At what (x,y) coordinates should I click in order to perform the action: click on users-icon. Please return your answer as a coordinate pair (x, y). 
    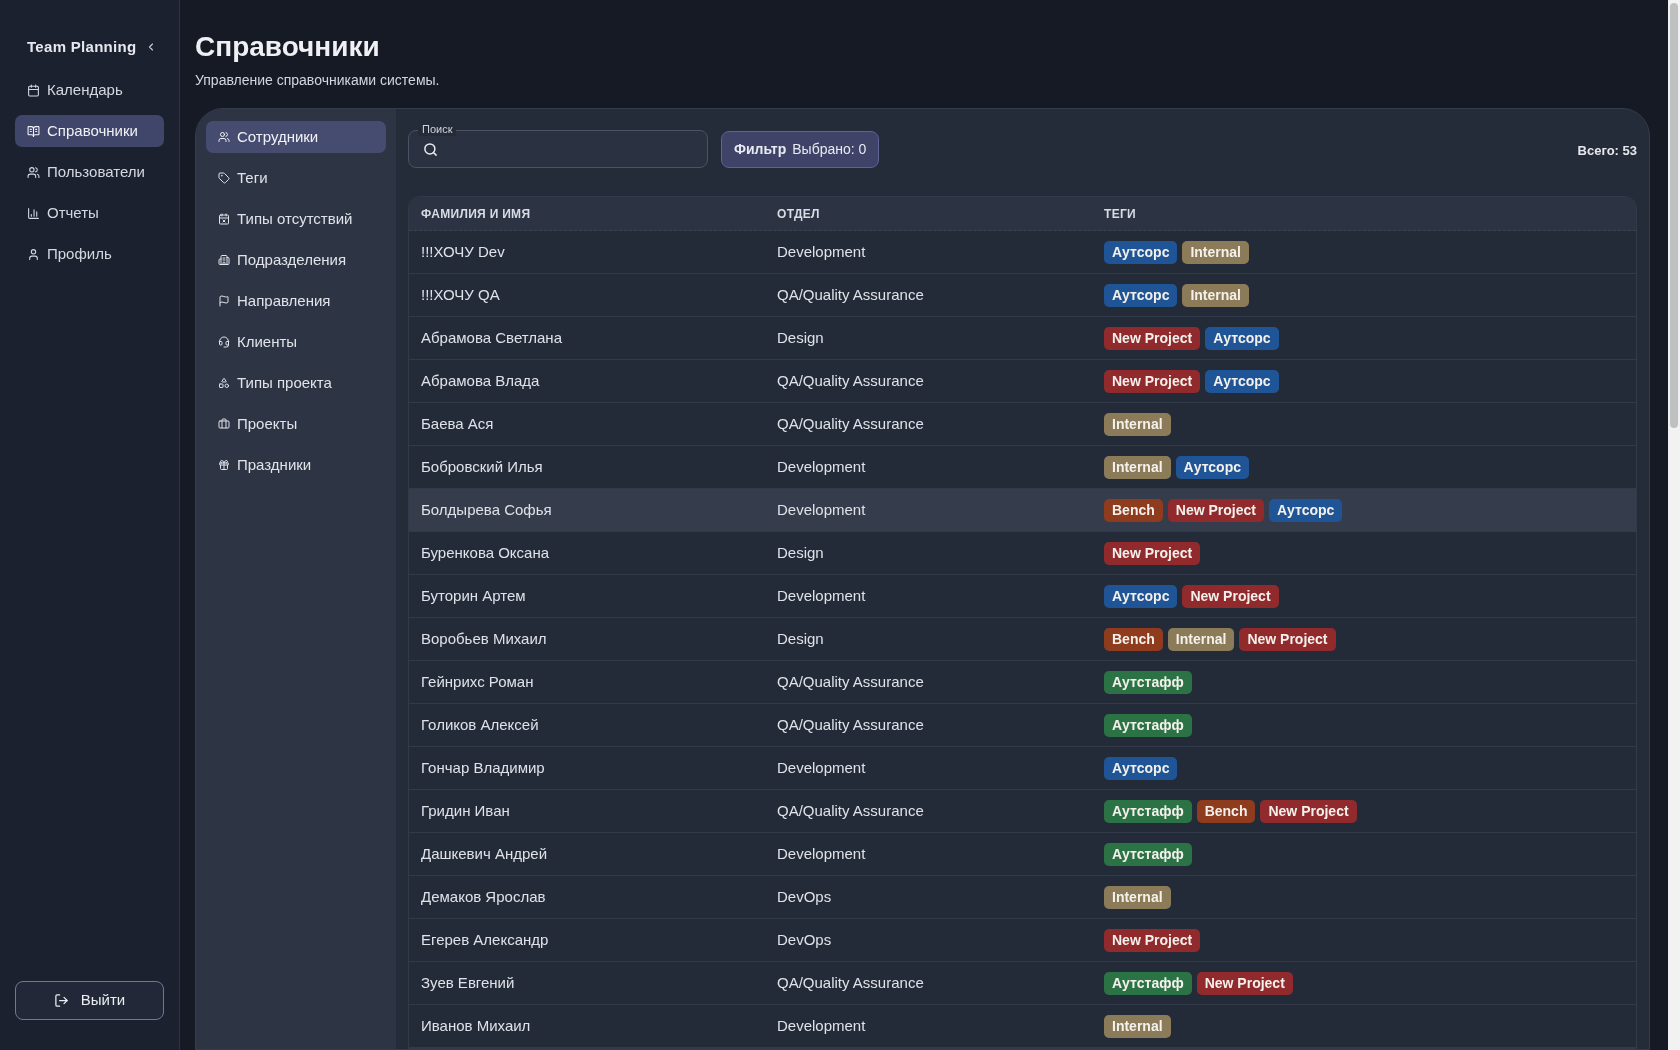
    Looking at the image, I should click on (224, 137).